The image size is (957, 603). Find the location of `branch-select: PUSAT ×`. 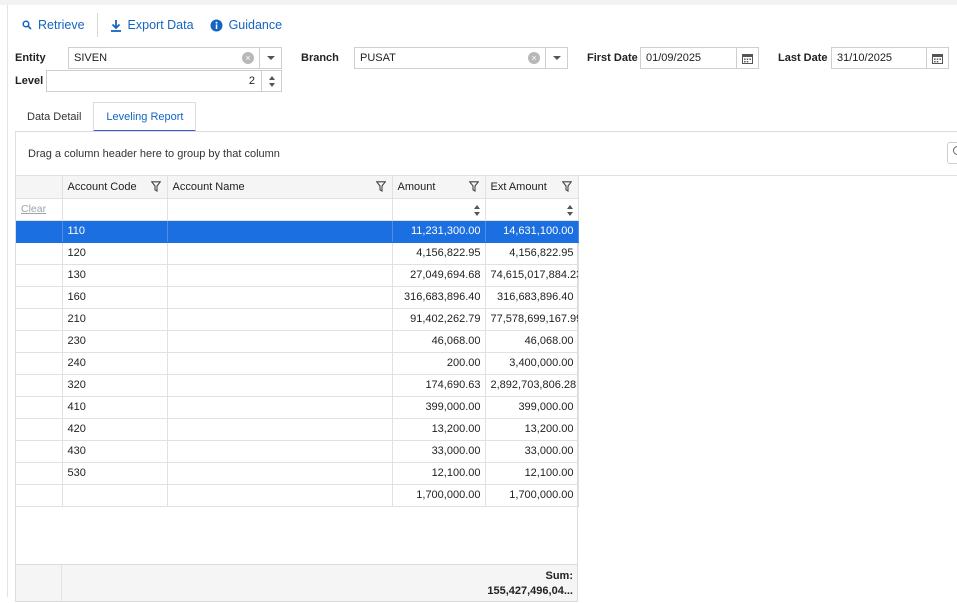

branch-select: PUSAT × is located at coordinates (461, 58).